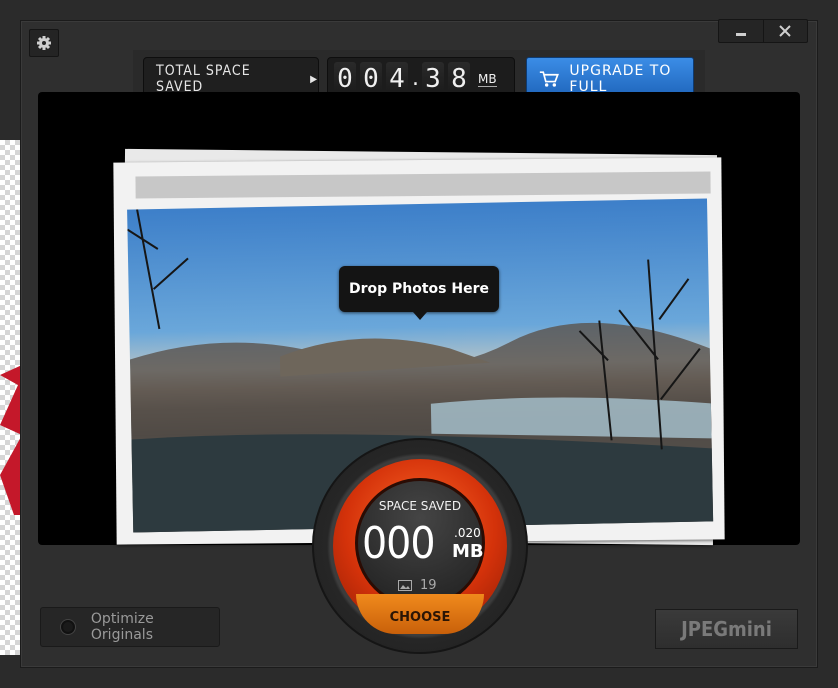  I want to click on minimize-button, so click(741, 31).